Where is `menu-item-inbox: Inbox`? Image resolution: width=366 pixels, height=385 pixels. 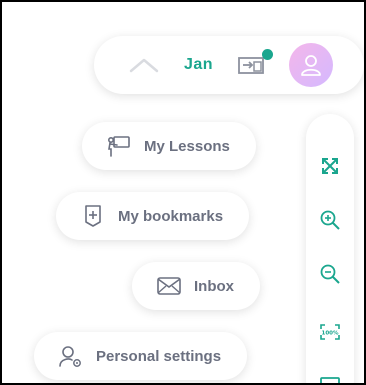
menu-item-inbox: Inbox is located at coordinates (196, 286).